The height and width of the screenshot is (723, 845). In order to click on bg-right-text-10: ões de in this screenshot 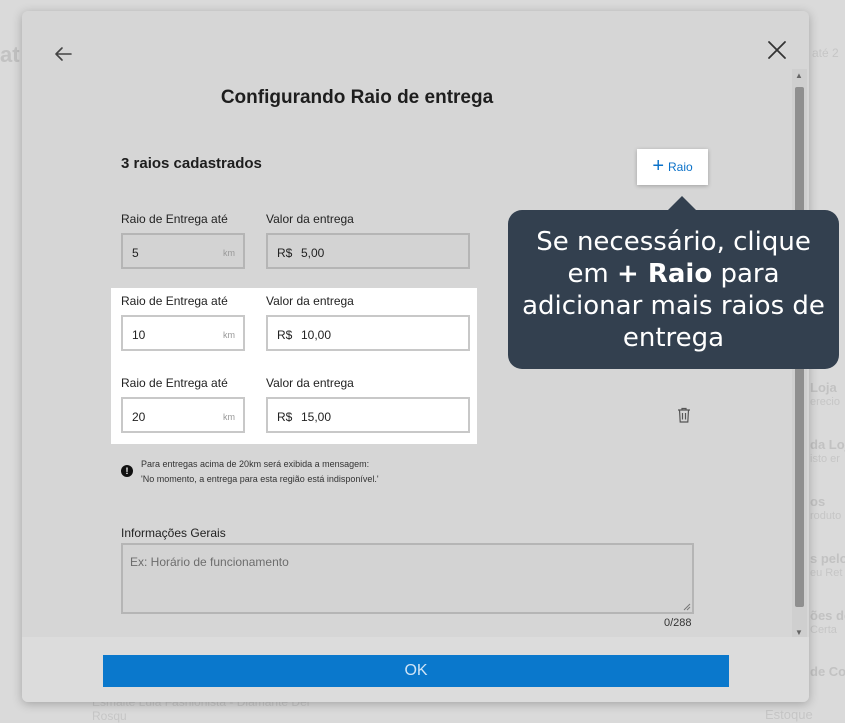, I will do `click(827, 615)`.